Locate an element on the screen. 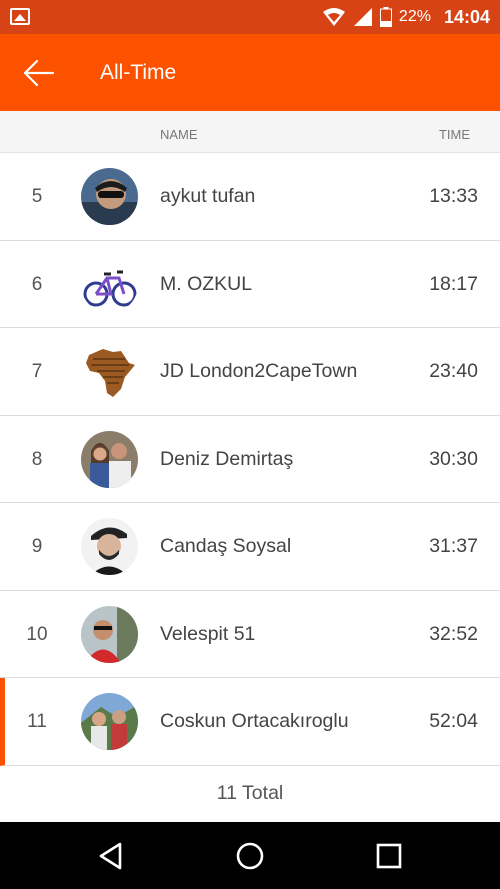 The height and width of the screenshot is (889, 500). signal-icon is located at coordinates (362, 17).